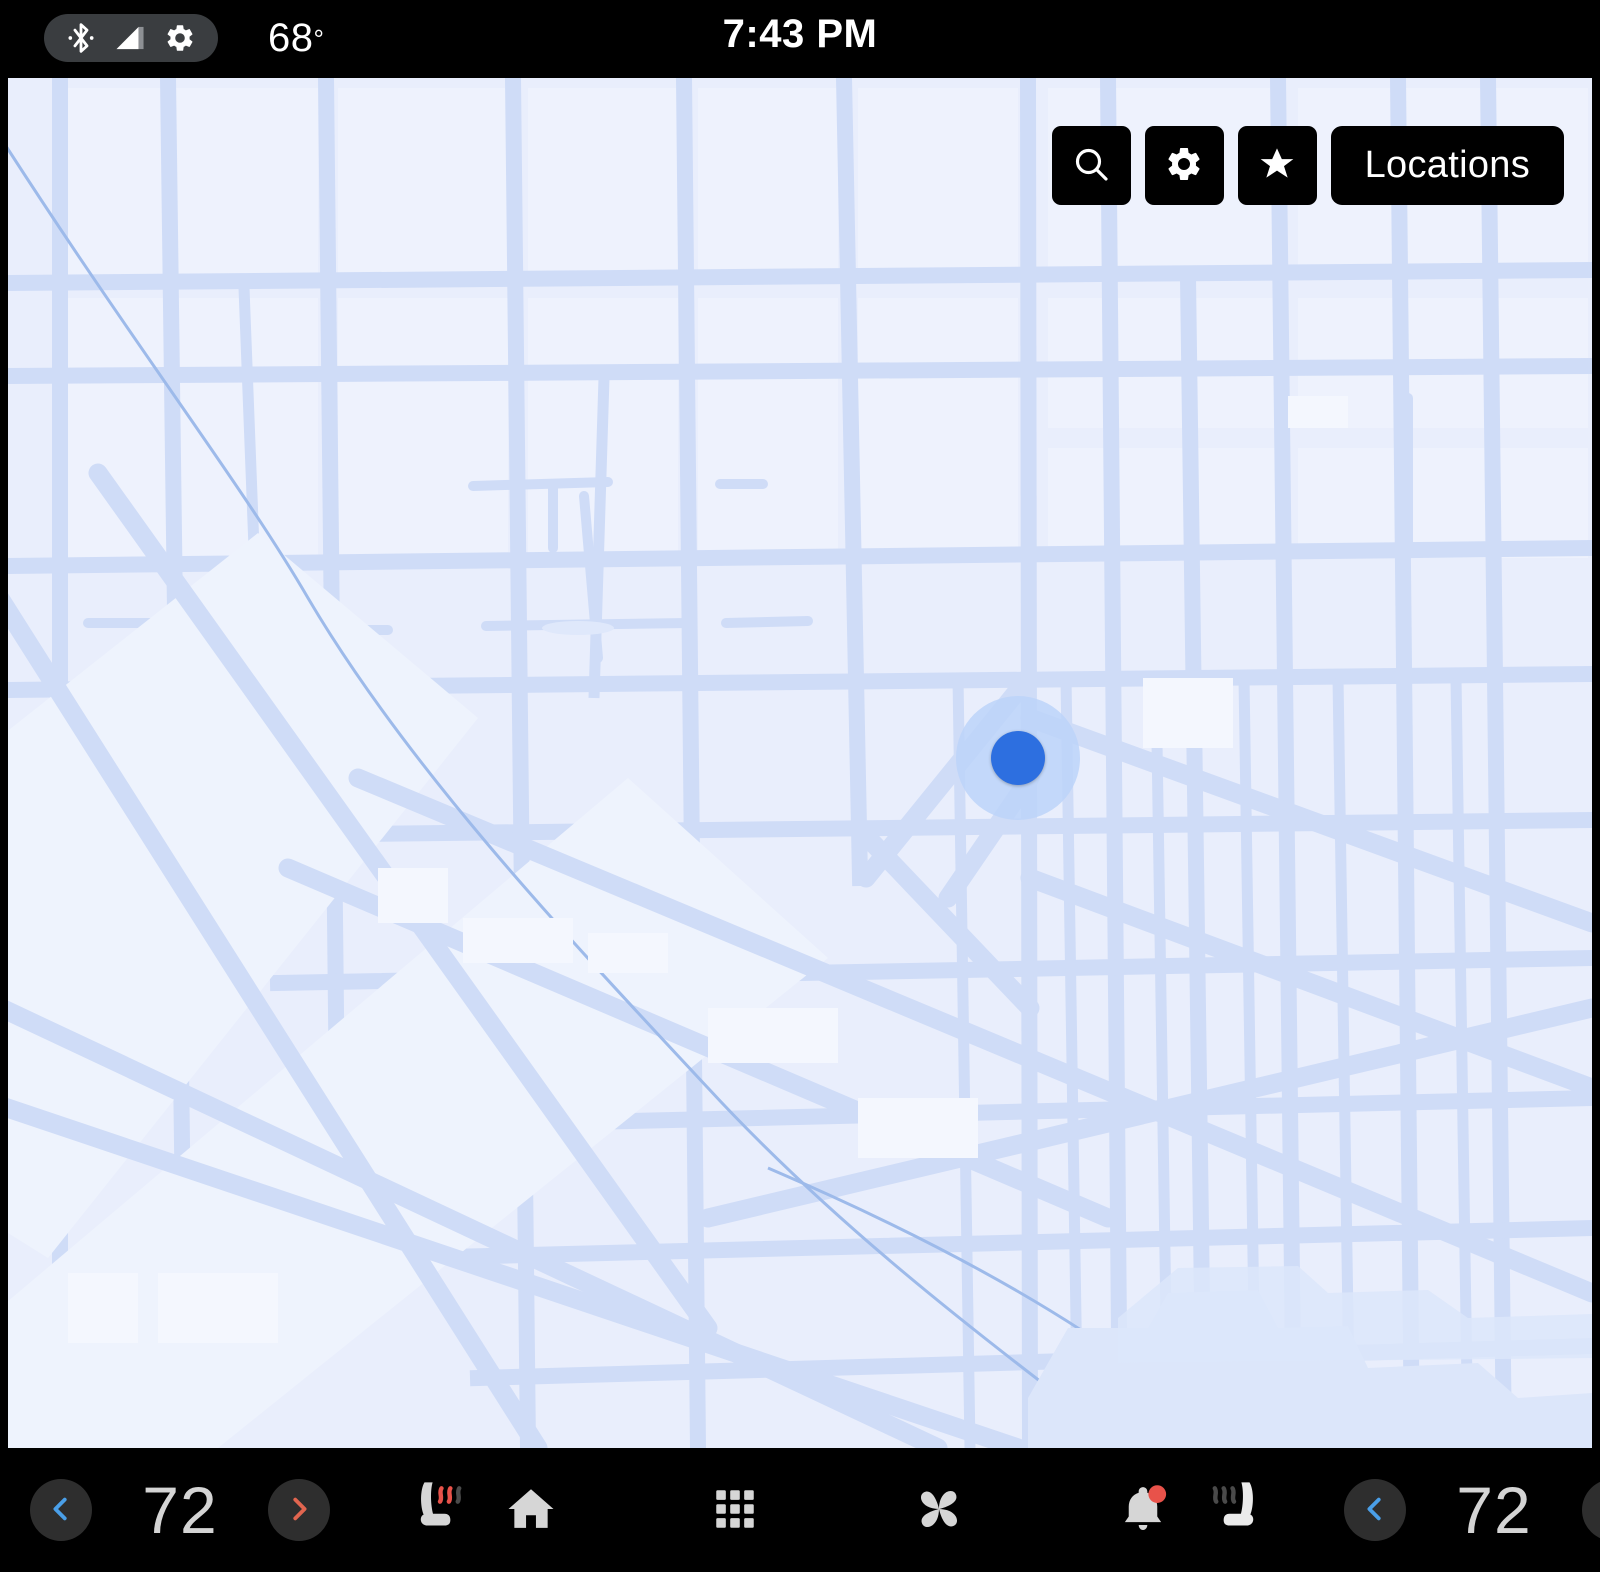 This screenshot has width=1600, height=1572. Describe the element at coordinates (1591, 1510) in the screenshot. I see `passenger-temp-increase-button` at that location.